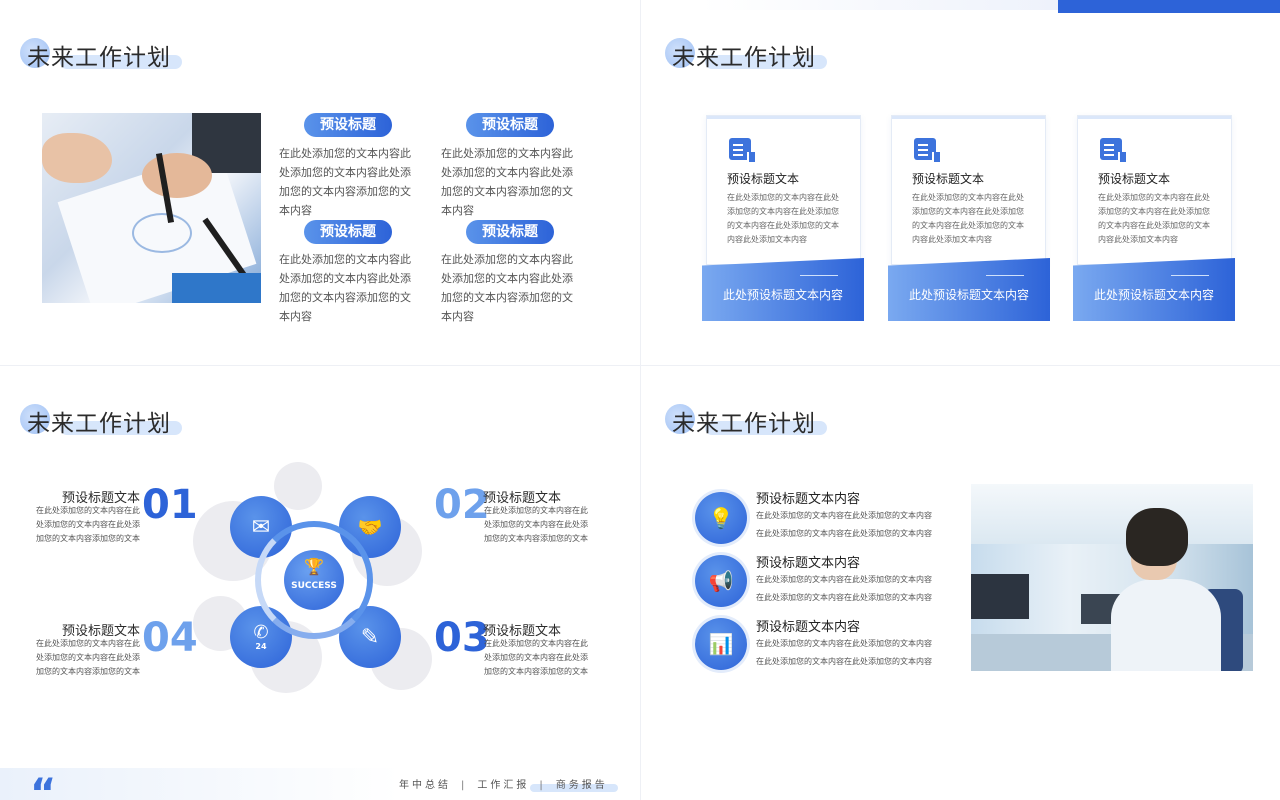 The image size is (1280, 800). Describe the element at coordinates (151, 208) in the screenshot. I see `business-meeting-photo` at that location.